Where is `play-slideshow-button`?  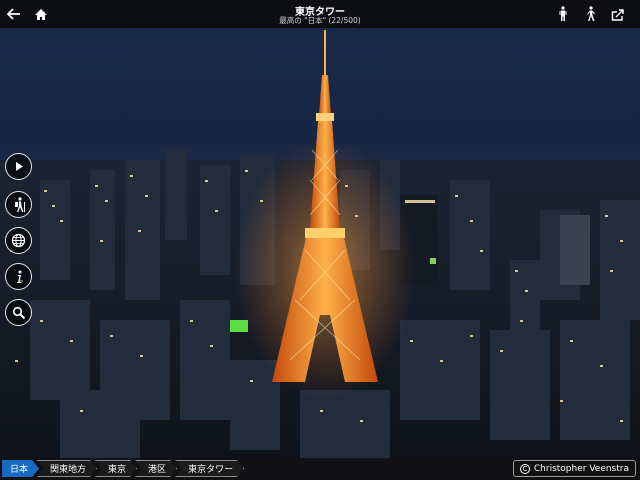
play-slideshow-button is located at coordinates (18, 166).